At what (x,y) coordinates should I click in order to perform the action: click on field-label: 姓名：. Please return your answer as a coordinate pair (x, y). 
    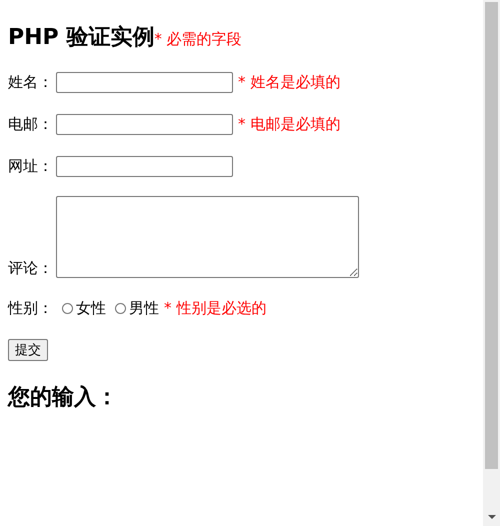
    Looking at the image, I should click on (30, 82).